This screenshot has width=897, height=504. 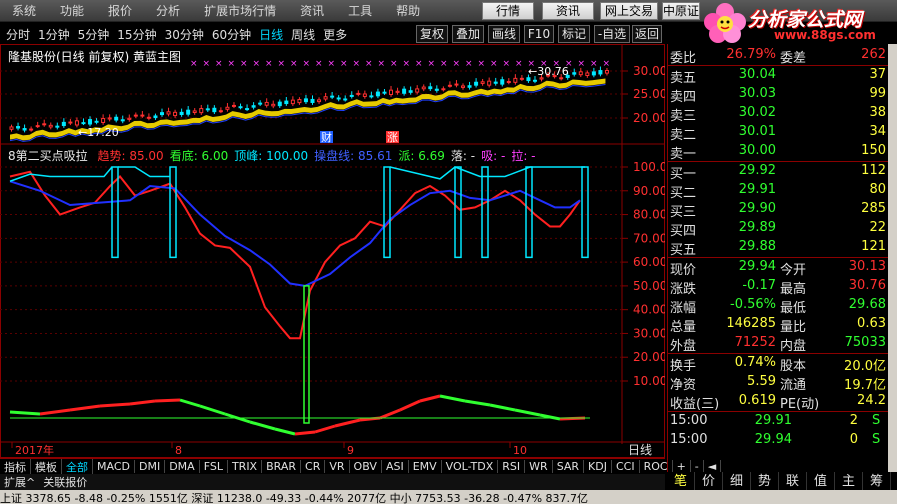 What do you see at coordinates (683, 308) in the screenshot?
I see `stat-row-2-label: 涨幅` at bounding box center [683, 308].